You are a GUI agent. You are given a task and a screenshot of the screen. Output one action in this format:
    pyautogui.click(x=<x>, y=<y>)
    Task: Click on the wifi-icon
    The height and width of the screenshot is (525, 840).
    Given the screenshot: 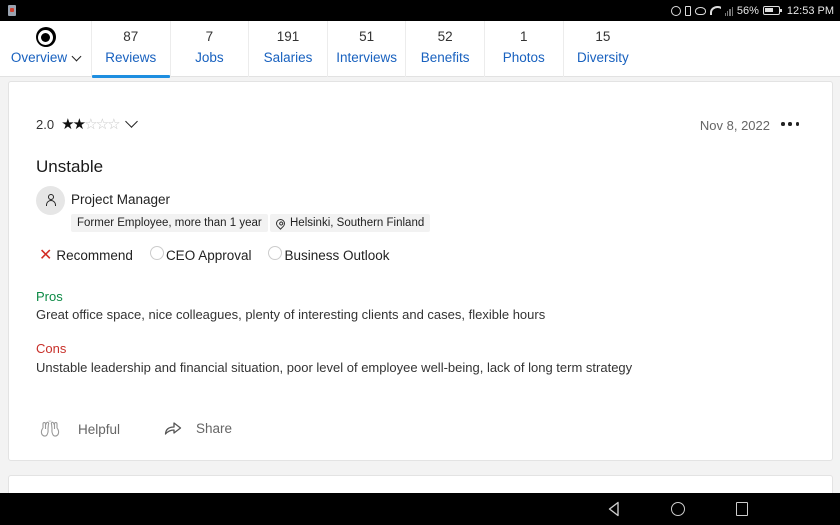 What is the action you would take?
    pyautogui.click(x=715, y=10)
    